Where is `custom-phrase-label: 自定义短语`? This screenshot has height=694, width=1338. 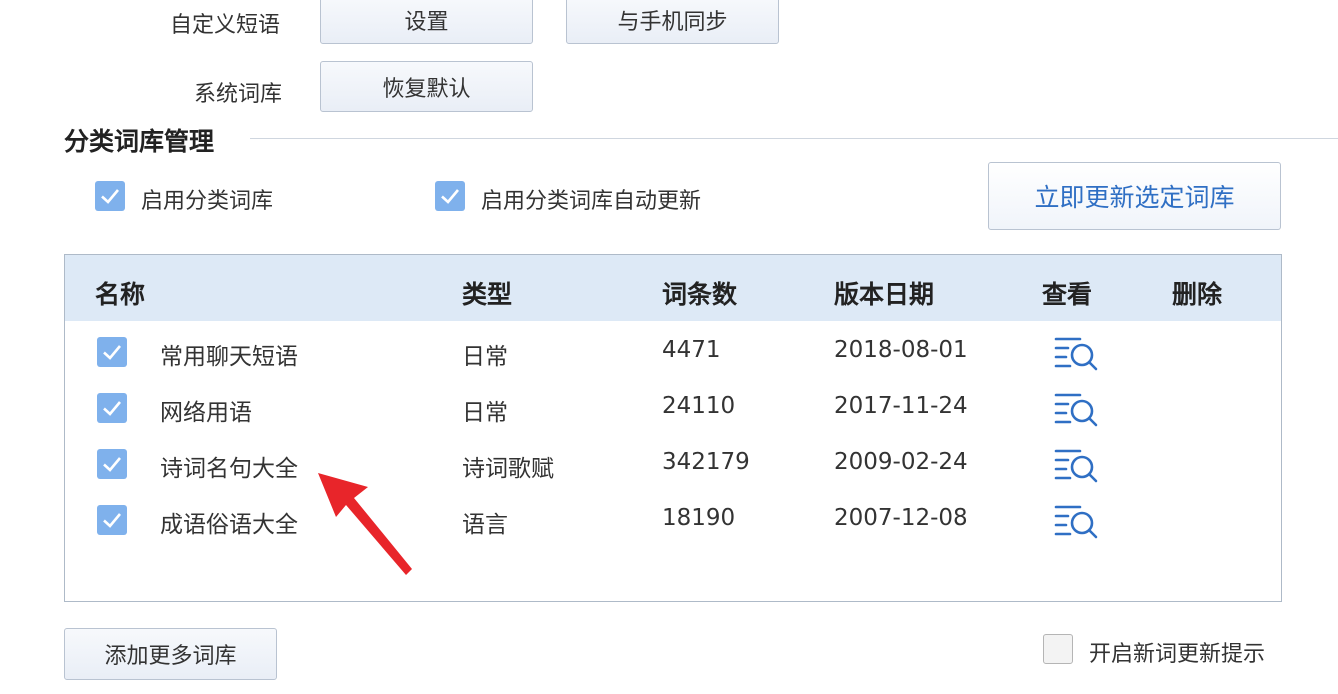 custom-phrase-label: 自定义短语 is located at coordinates (225, 25).